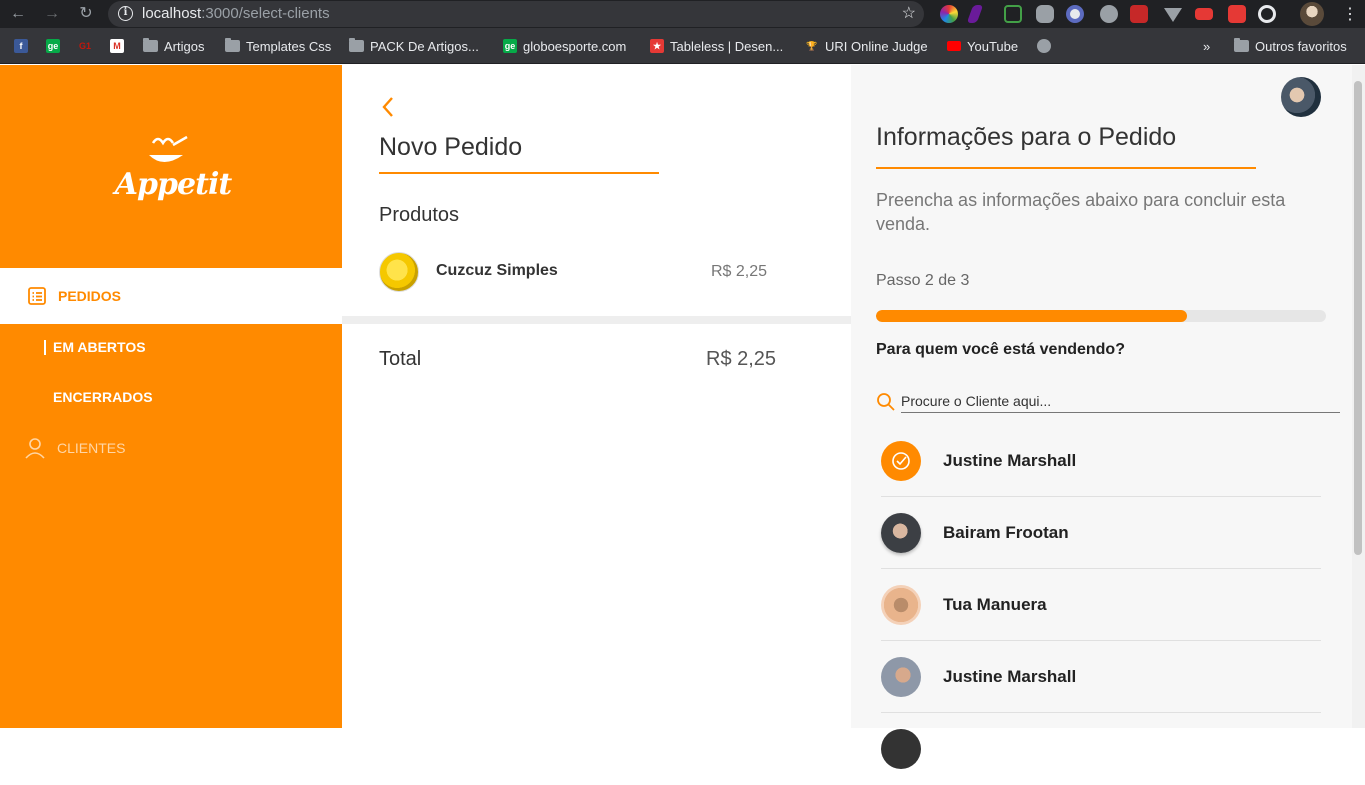  I want to click on check-circle-icon, so click(901, 461).